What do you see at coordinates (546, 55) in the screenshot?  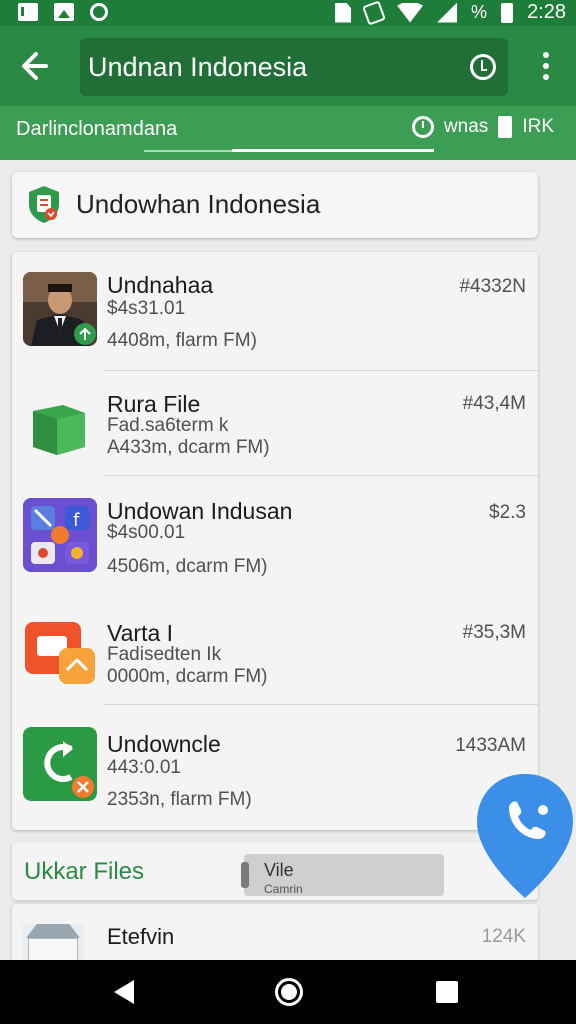 I see `more-vert-icon` at bounding box center [546, 55].